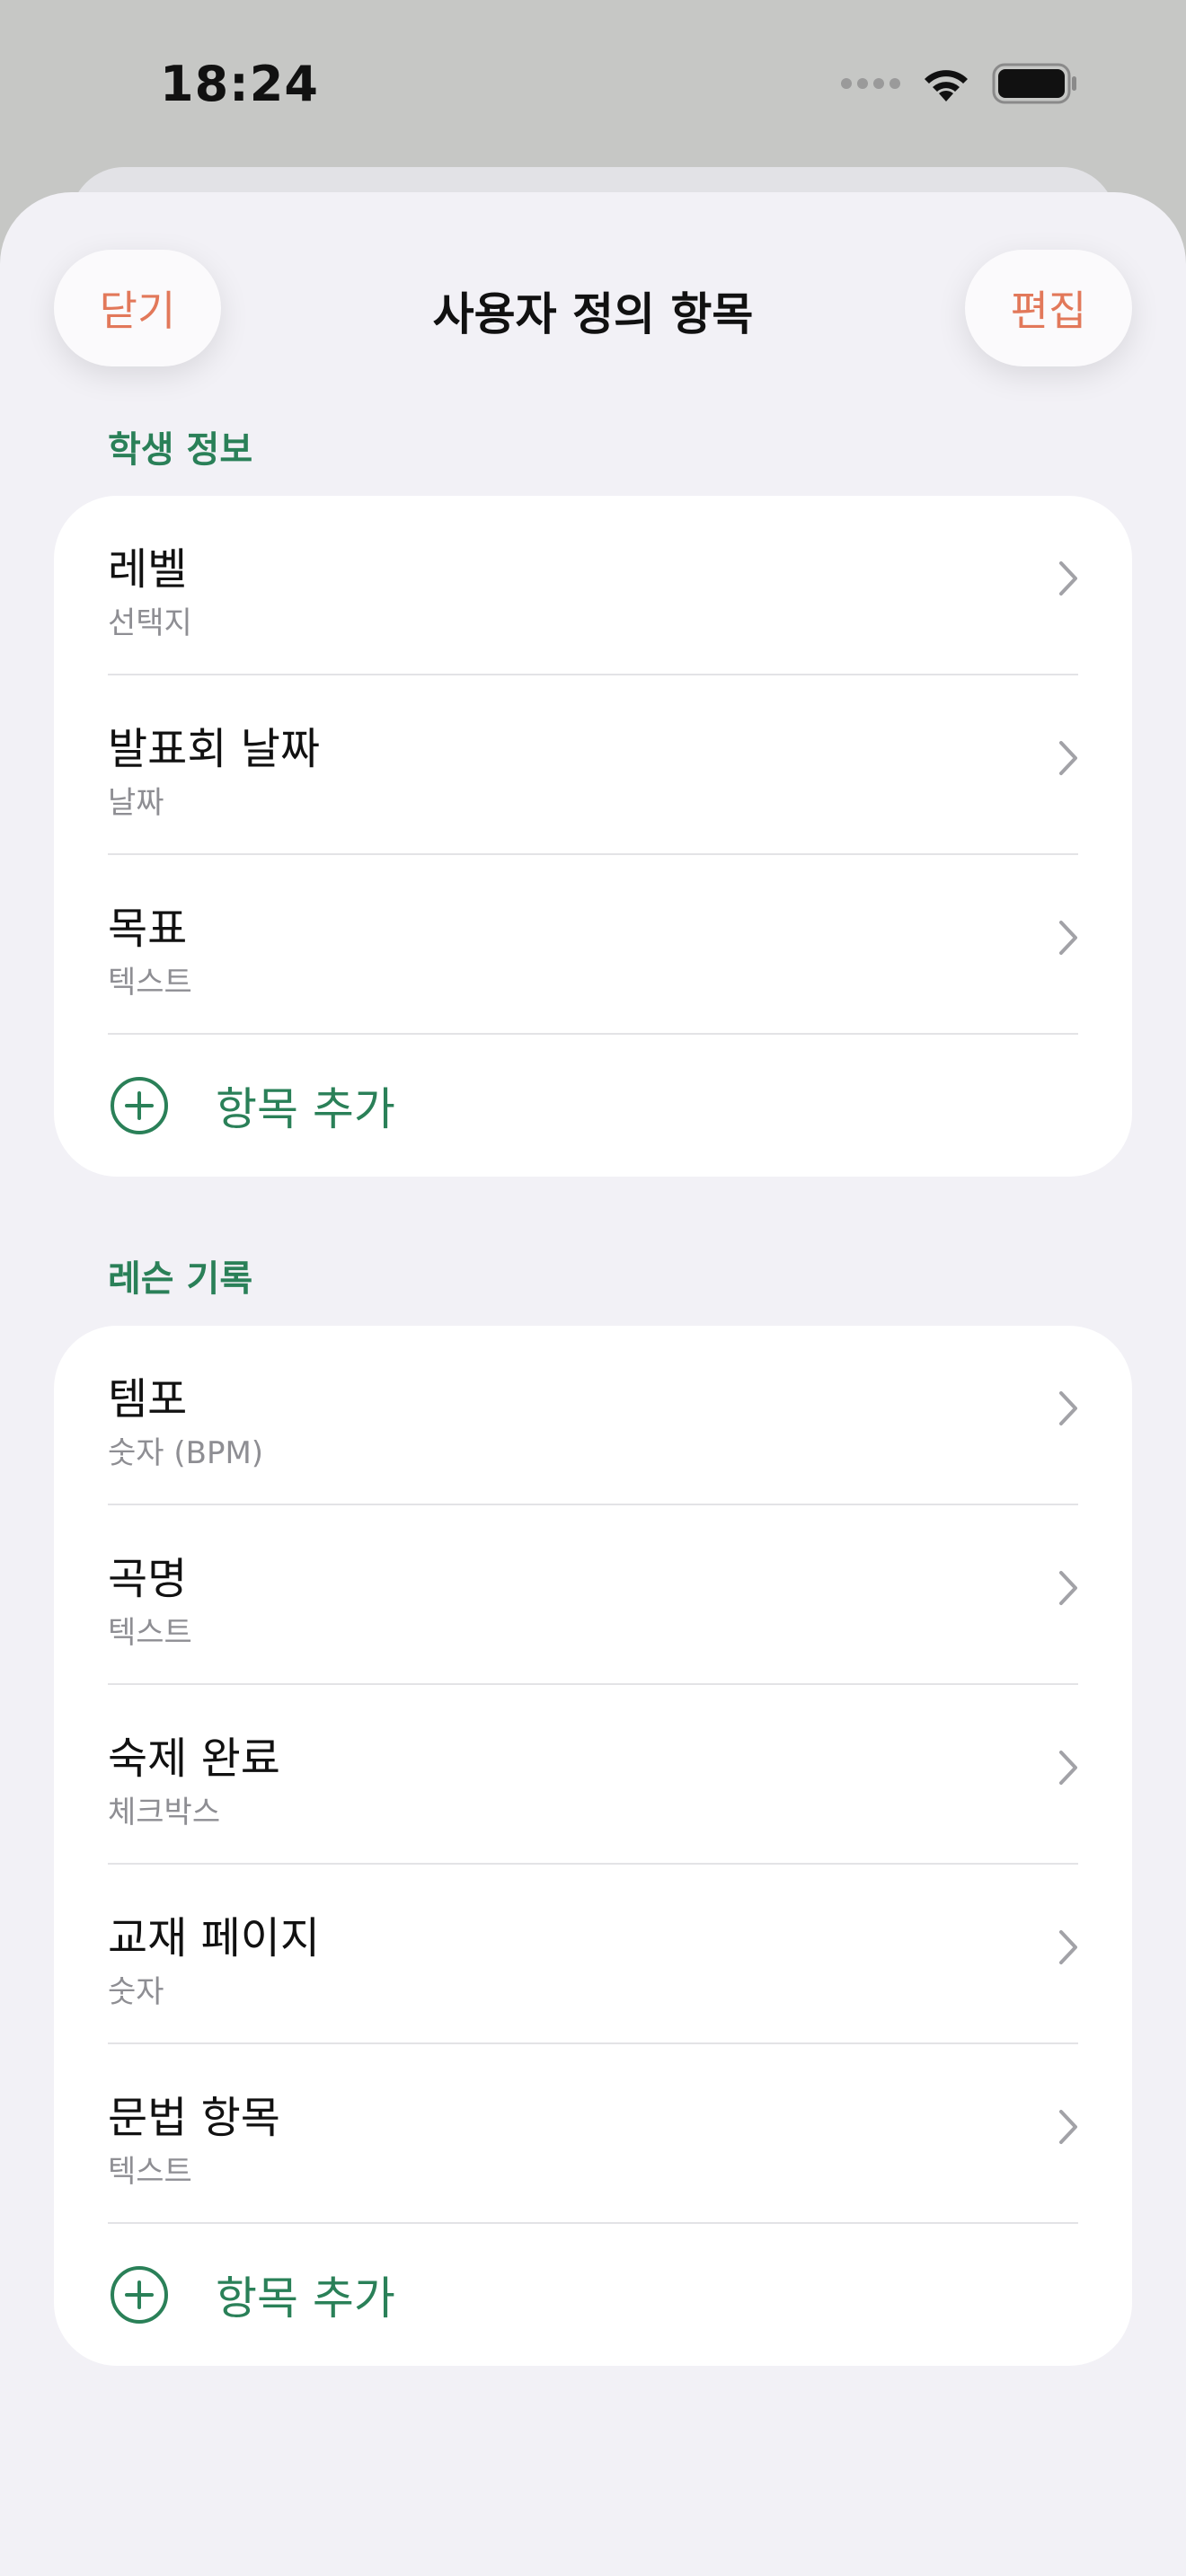 This screenshot has width=1186, height=2576. I want to click on status-bar: 18:24, so click(593, 85).